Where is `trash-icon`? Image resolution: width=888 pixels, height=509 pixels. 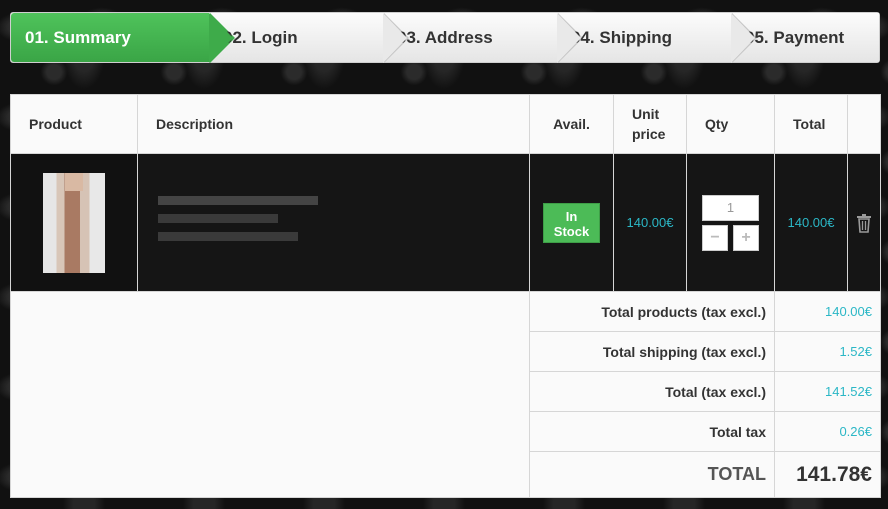
trash-icon is located at coordinates (864, 223).